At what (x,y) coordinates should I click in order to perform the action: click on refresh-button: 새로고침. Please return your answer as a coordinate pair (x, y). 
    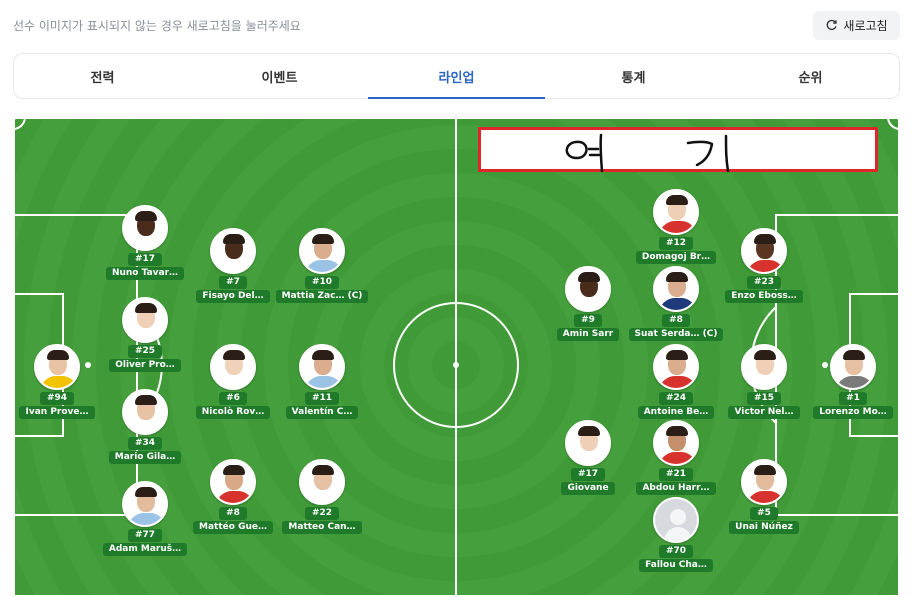
    Looking at the image, I should click on (856, 25).